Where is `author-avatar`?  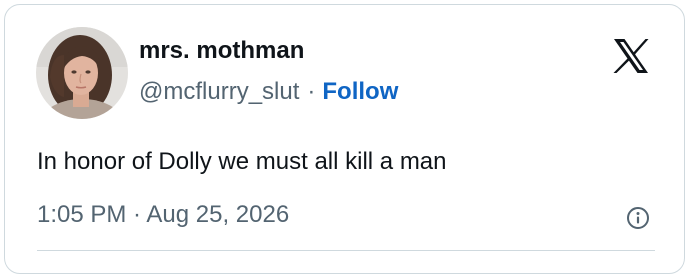 author-avatar is located at coordinates (82, 73).